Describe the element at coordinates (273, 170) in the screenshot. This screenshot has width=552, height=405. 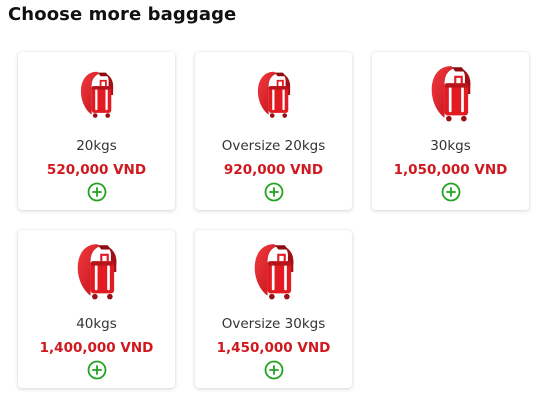
I see `baggage-option-price: 920,000 VND` at that location.